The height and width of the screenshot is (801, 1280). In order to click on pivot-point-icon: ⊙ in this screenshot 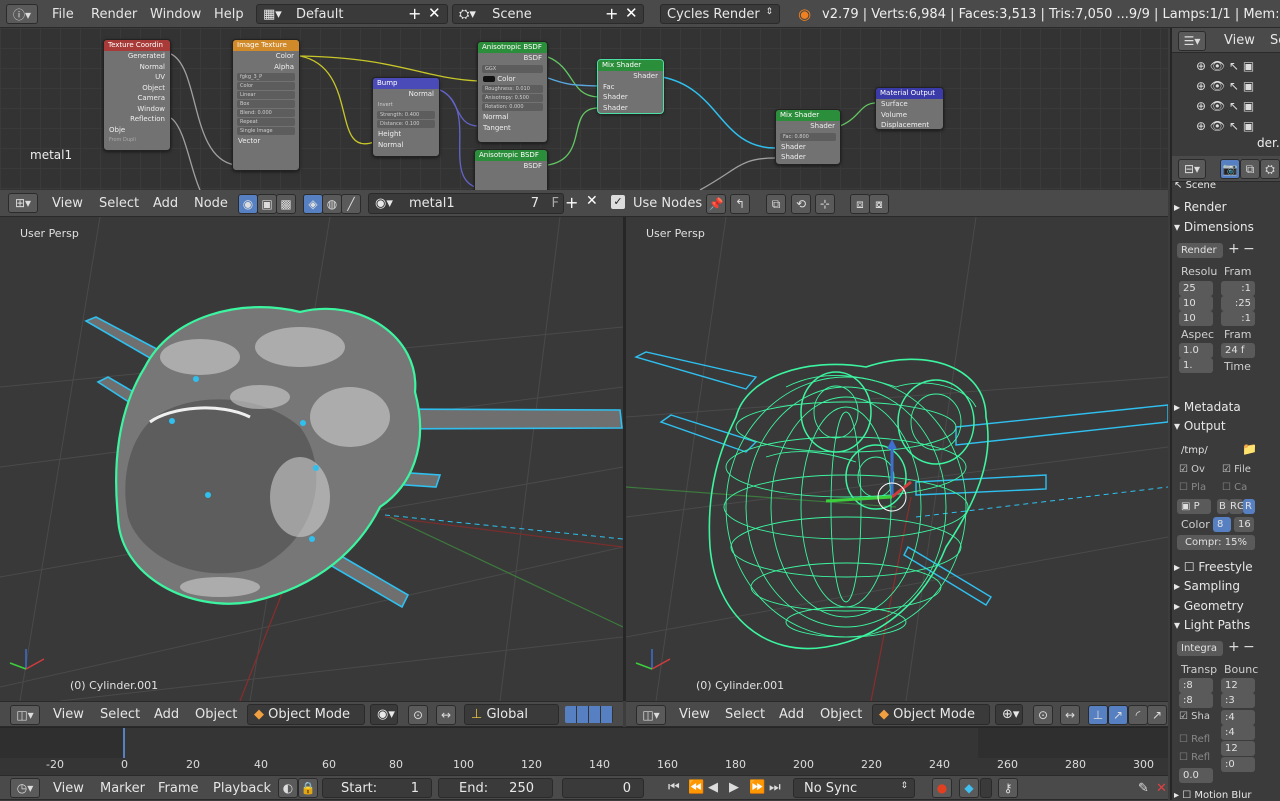, I will do `click(418, 715)`.